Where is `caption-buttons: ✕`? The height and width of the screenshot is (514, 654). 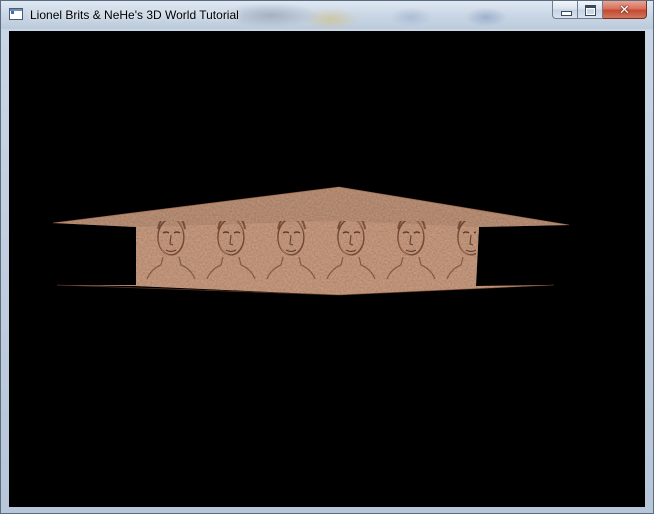 caption-buttons: ✕ is located at coordinates (599, 10).